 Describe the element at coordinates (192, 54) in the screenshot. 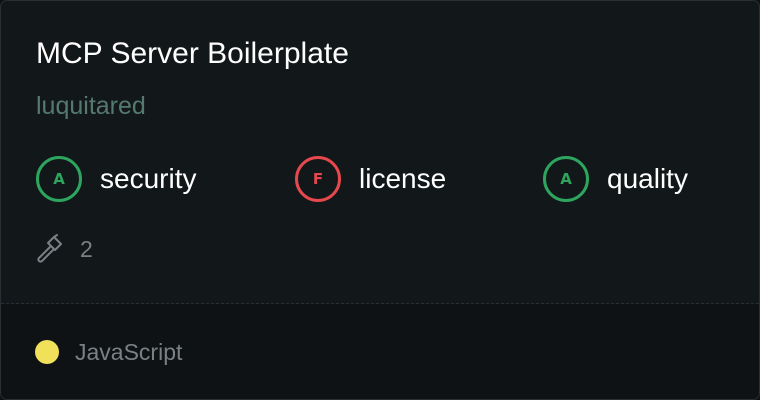

I see `server-title: MCP Server Boilerplate` at that location.